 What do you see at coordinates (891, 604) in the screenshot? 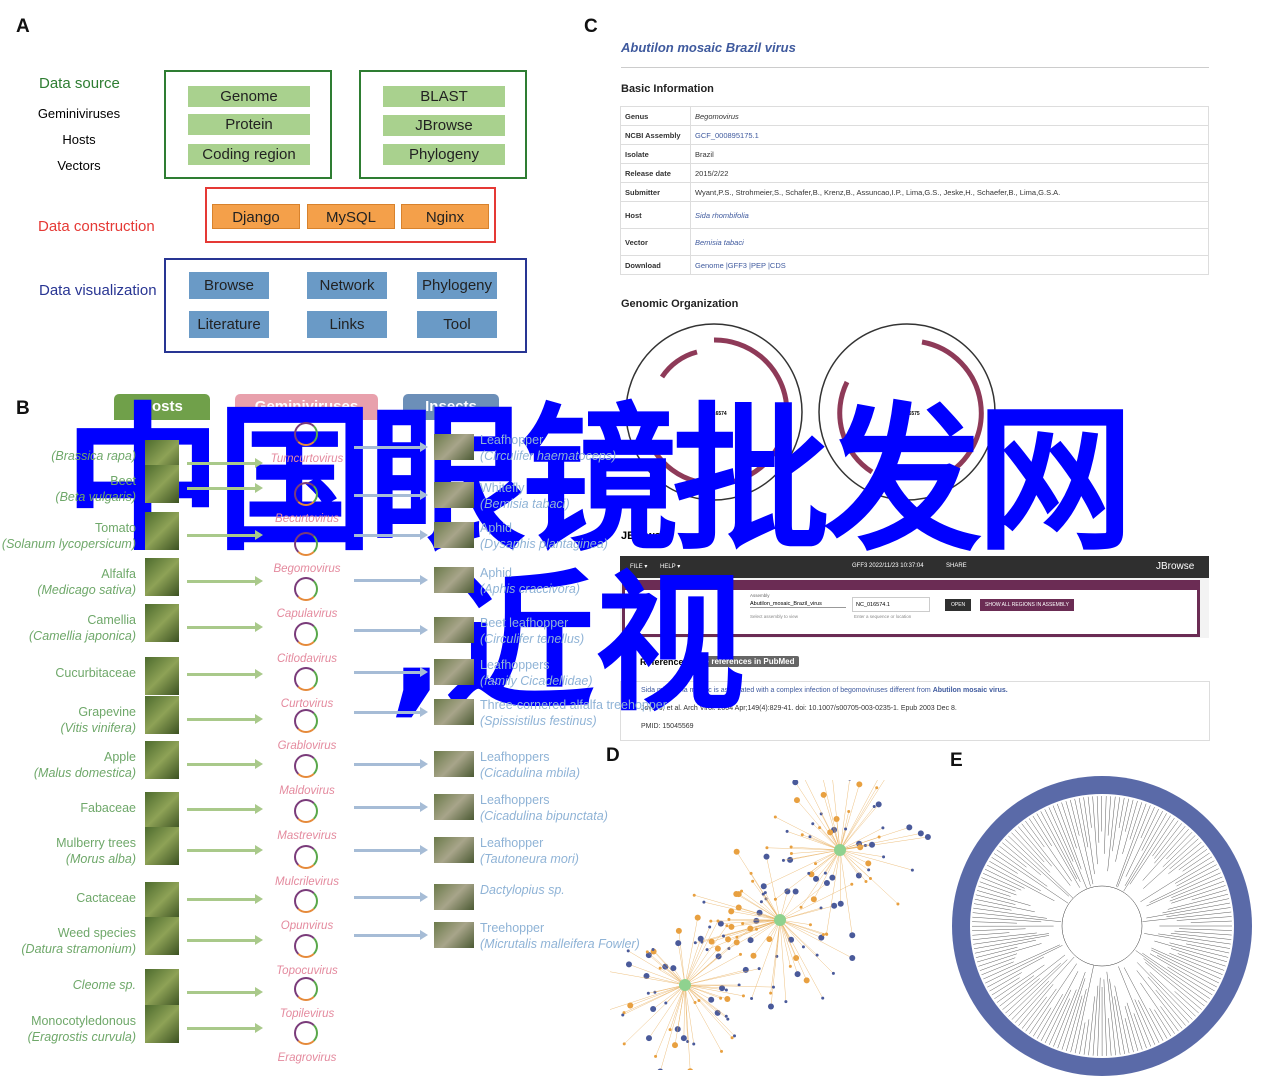
I see `locus-input: NC_016574.1` at bounding box center [891, 604].